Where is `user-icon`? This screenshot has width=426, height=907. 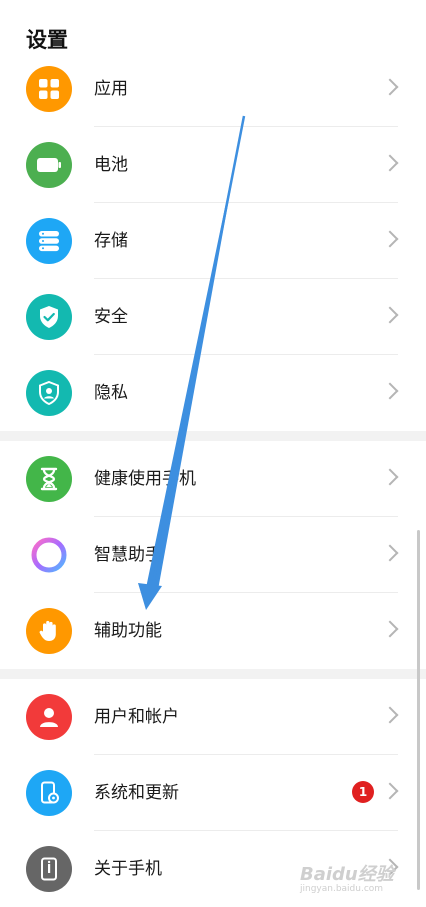
user-icon is located at coordinates (49, 717).